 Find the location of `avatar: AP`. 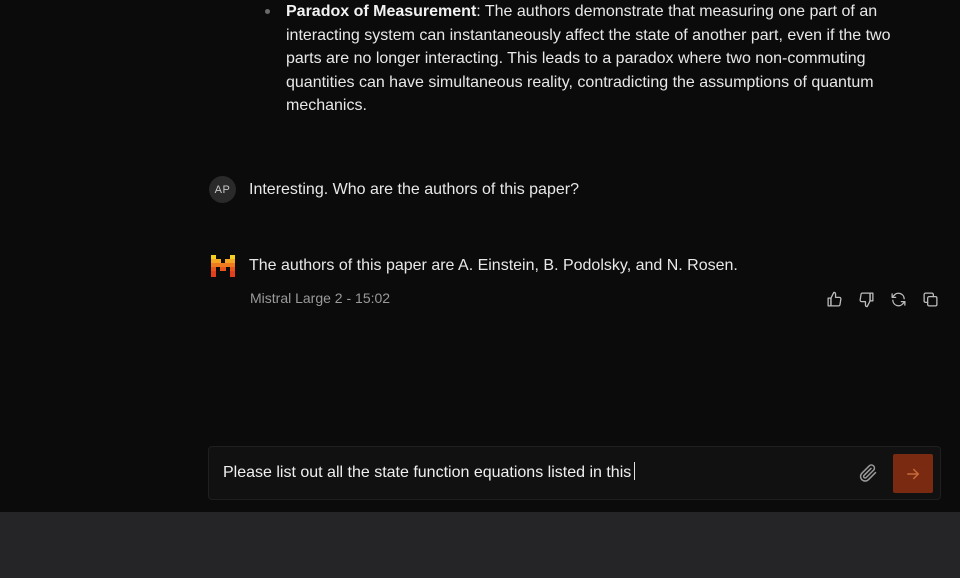

avatar: AP is located at coordinates (222, 189).